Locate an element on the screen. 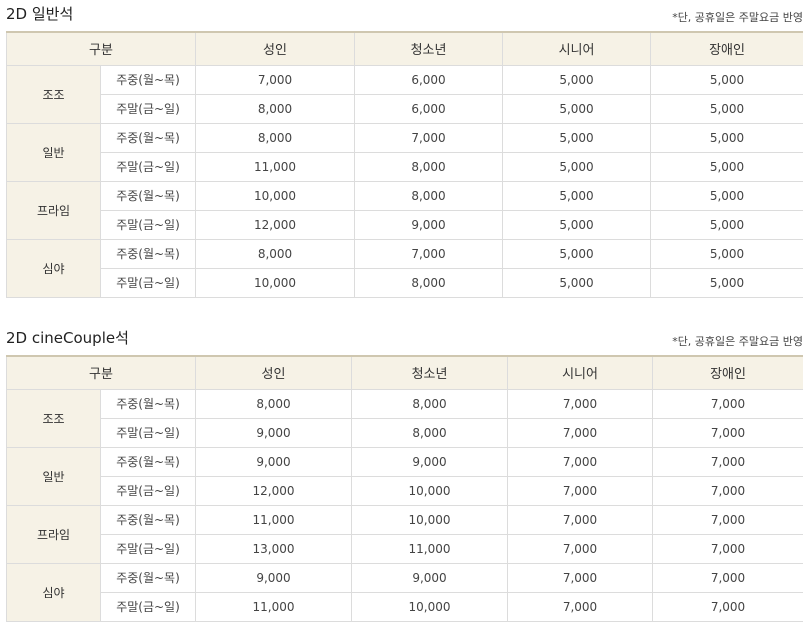  table-row: 심야 주중(월~목) 9,000 9,000 7,000 7,000 is located at coordinates (404, 592).